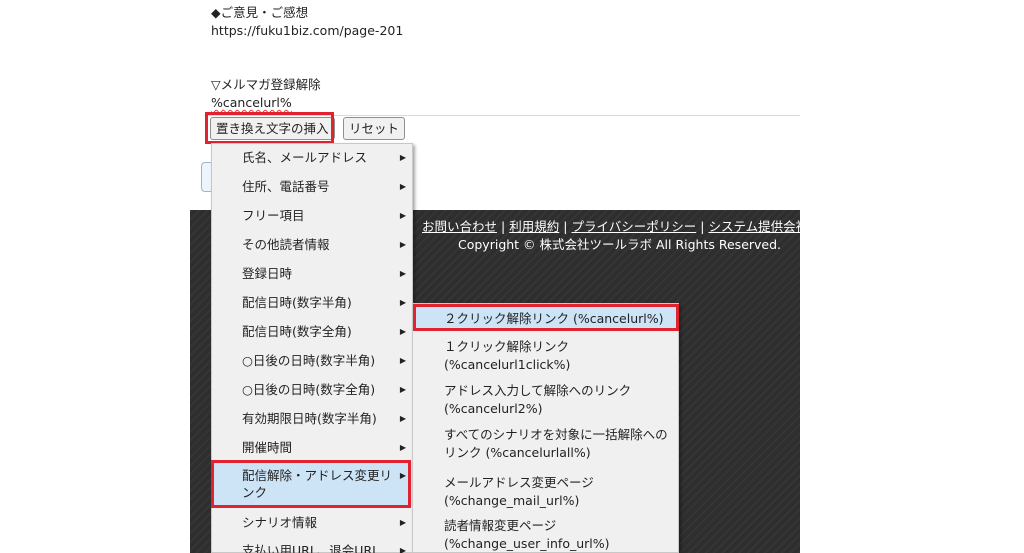 The image size is (1024, 553). Describe the element at coordinates (556, 434) in the screenshot. I see `submenu-item-label: すべてのシナリオを対象に一括解除への` at that location.